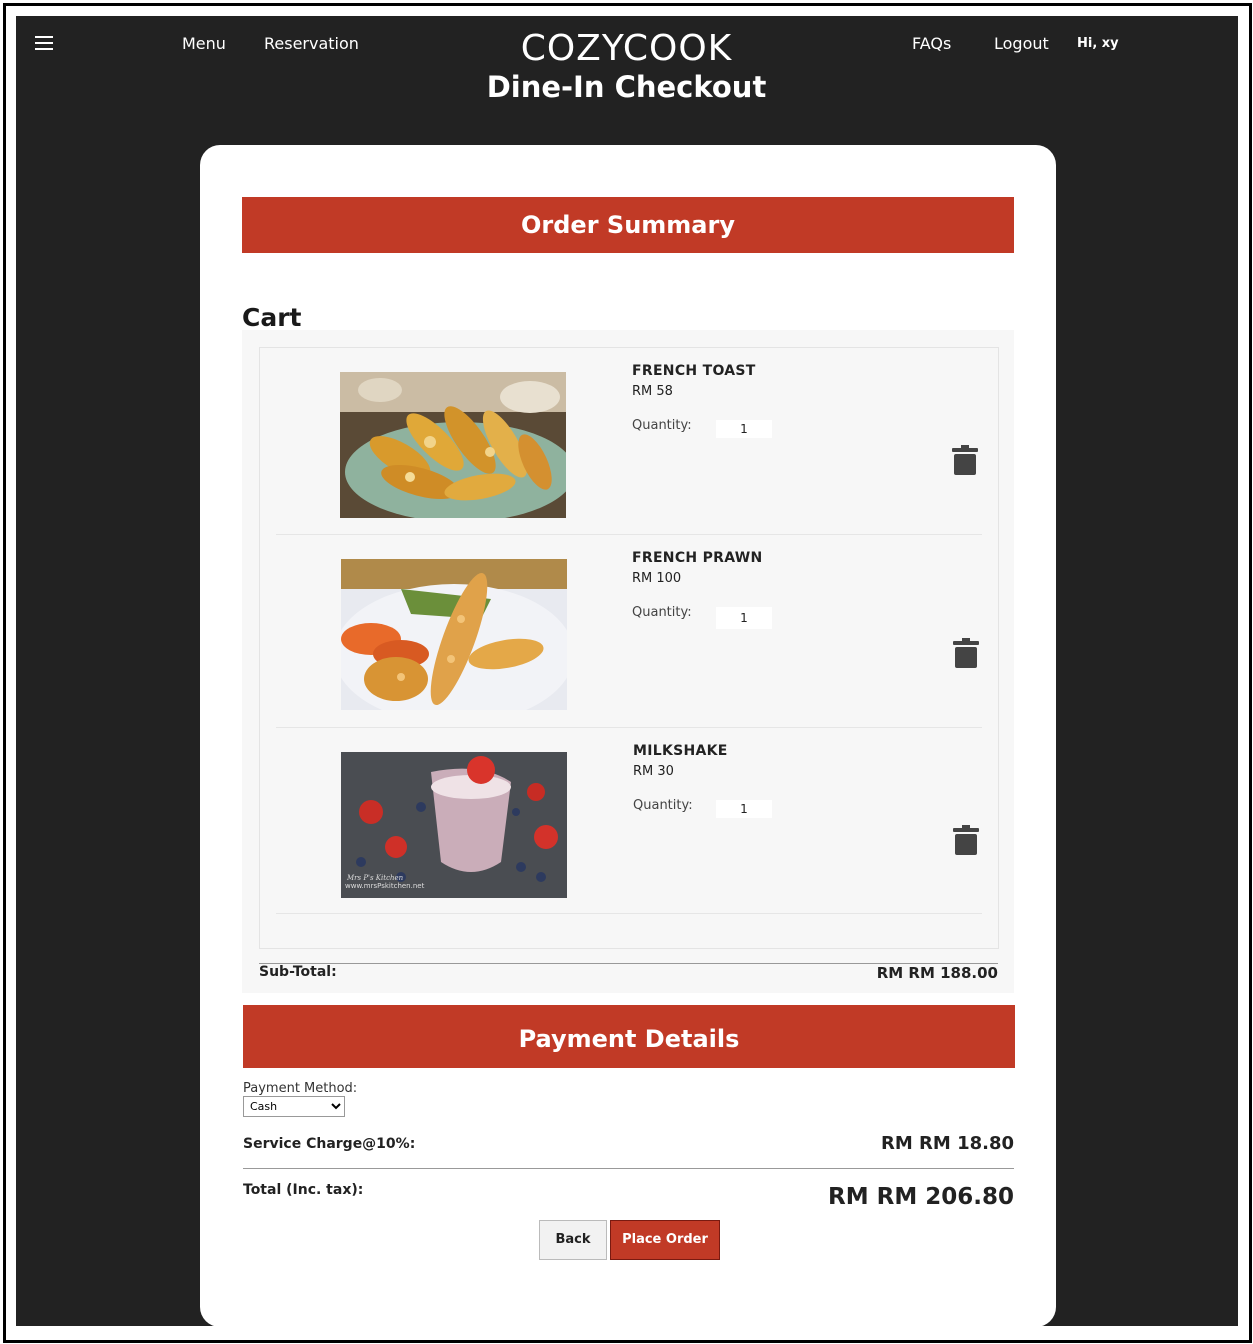 Image resolution: width=1253 pixels, height=1344 pixels. What do you see at coordinates (697, 558) in the screenshot?
I see `item-name: FRENCH PRAWN` at bounding box center [697, 558].